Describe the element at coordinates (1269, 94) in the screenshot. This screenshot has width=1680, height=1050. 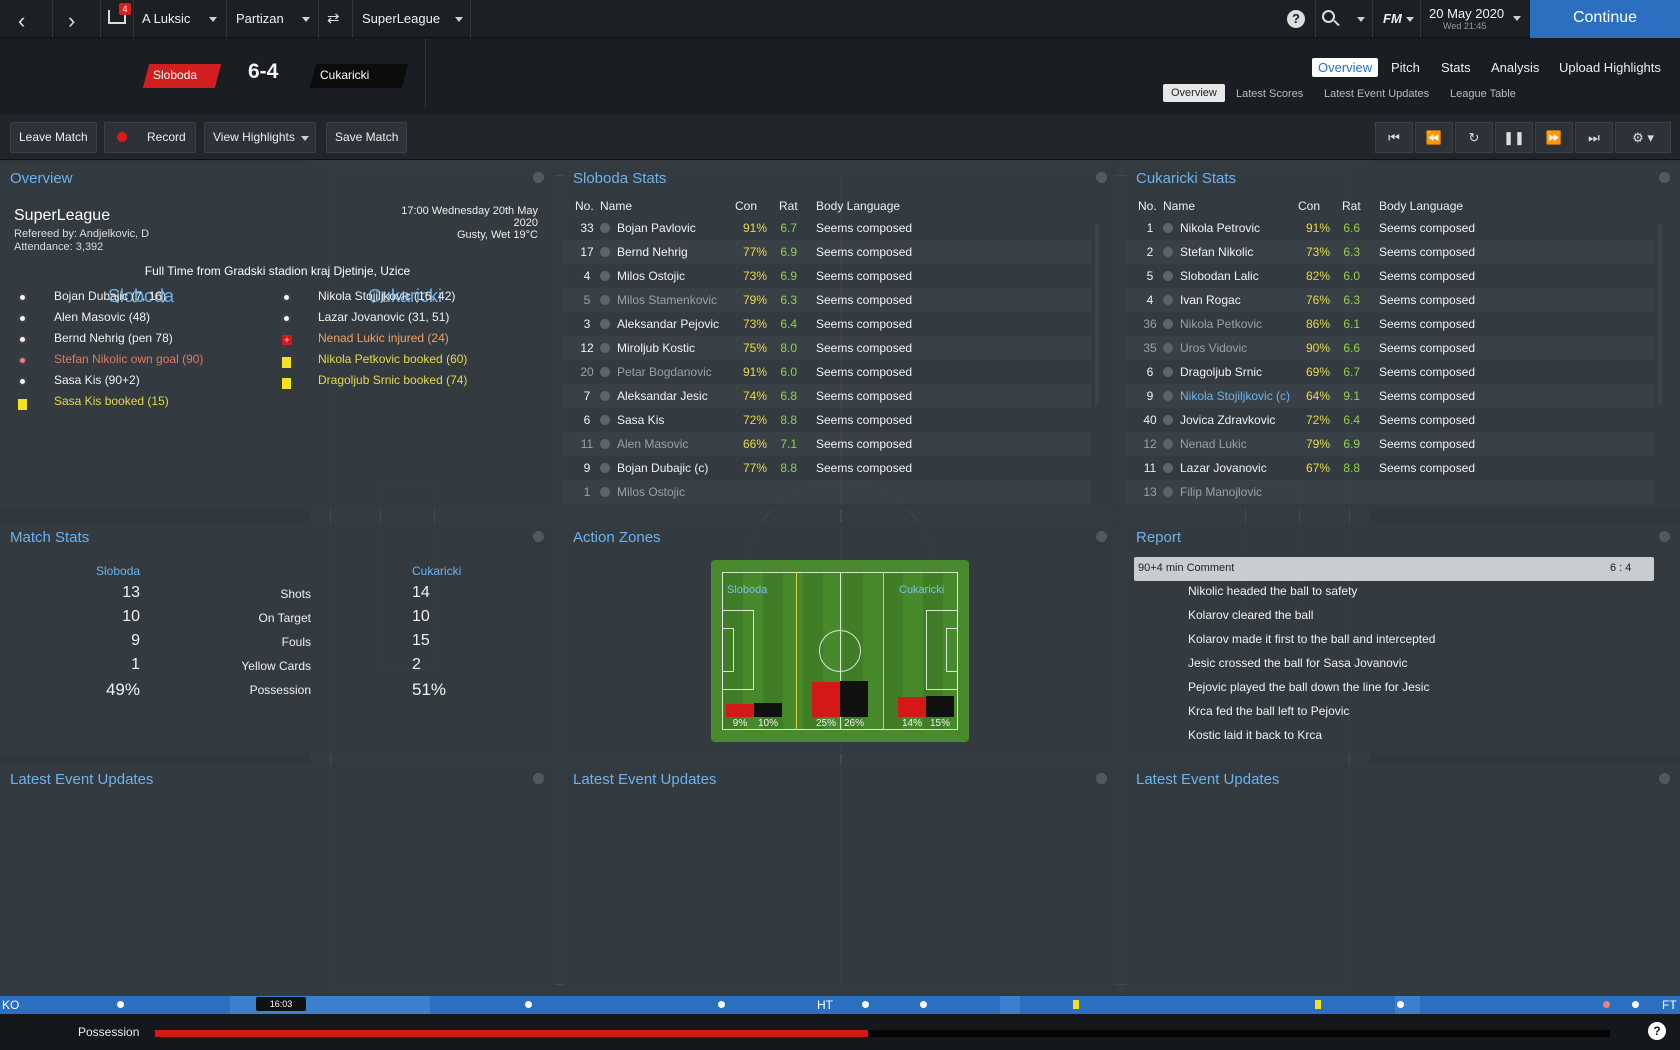
I see `subtab-latest-scores: Latest Scores` at that location.